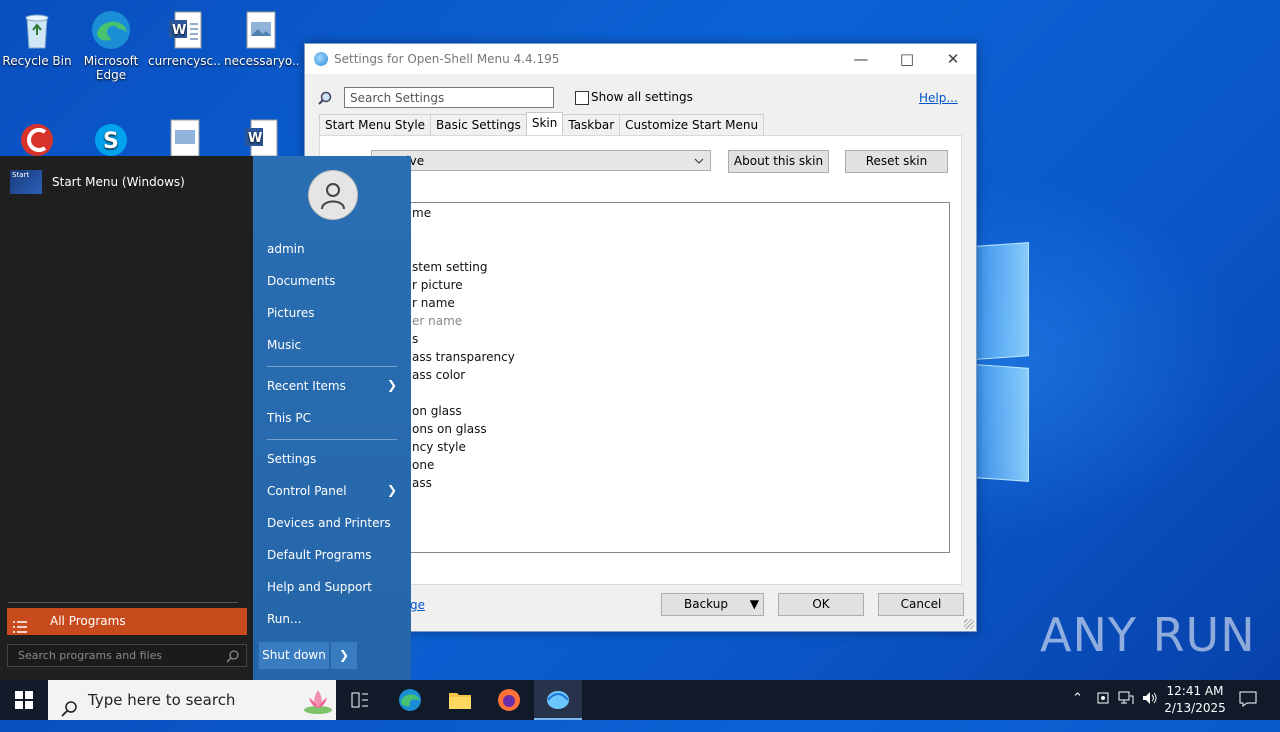 This screenshot has width=1280, height=732. What do you see at coordinates (896, 161) in the screenshot?
I see `reset-skin-button: Reset skin` at bounding box center [896, 161].